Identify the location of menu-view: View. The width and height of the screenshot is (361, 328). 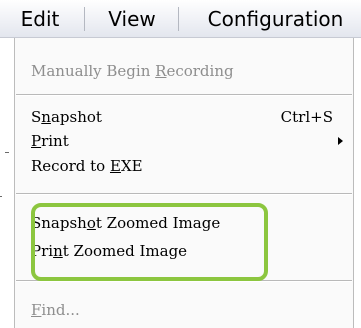
(132, 18).